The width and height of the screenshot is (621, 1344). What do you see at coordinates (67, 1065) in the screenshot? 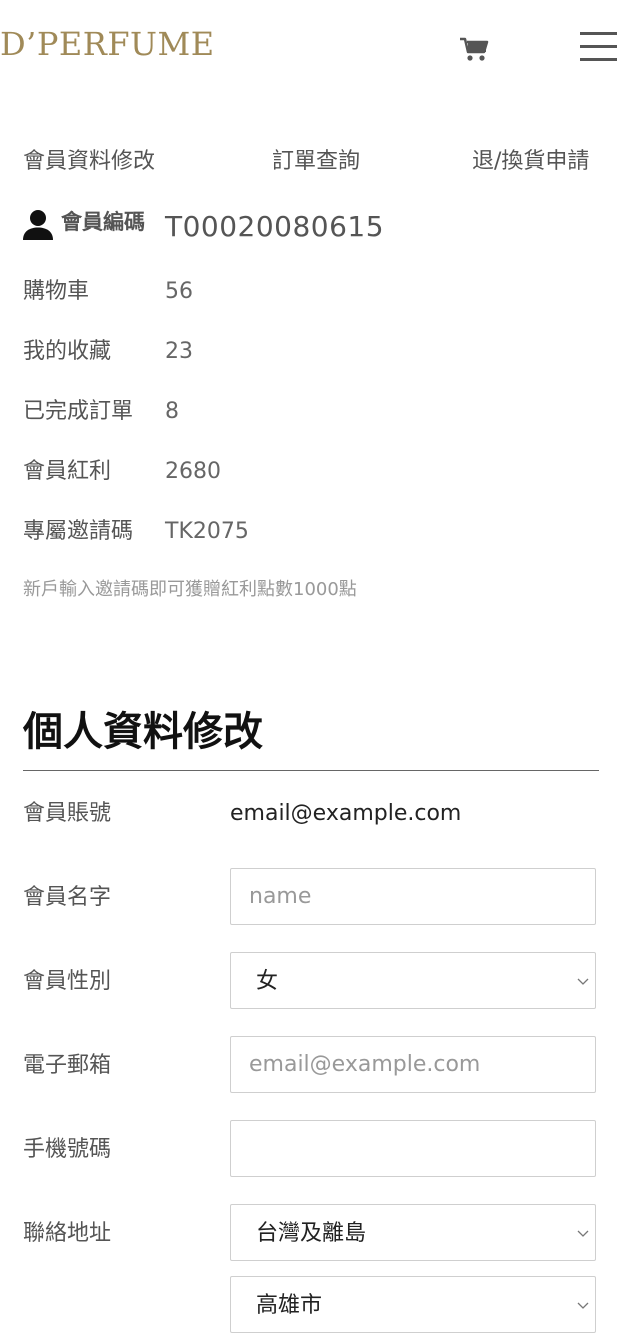
I see `email-label: 電子郵箱` at bounding box center [67, 1065].